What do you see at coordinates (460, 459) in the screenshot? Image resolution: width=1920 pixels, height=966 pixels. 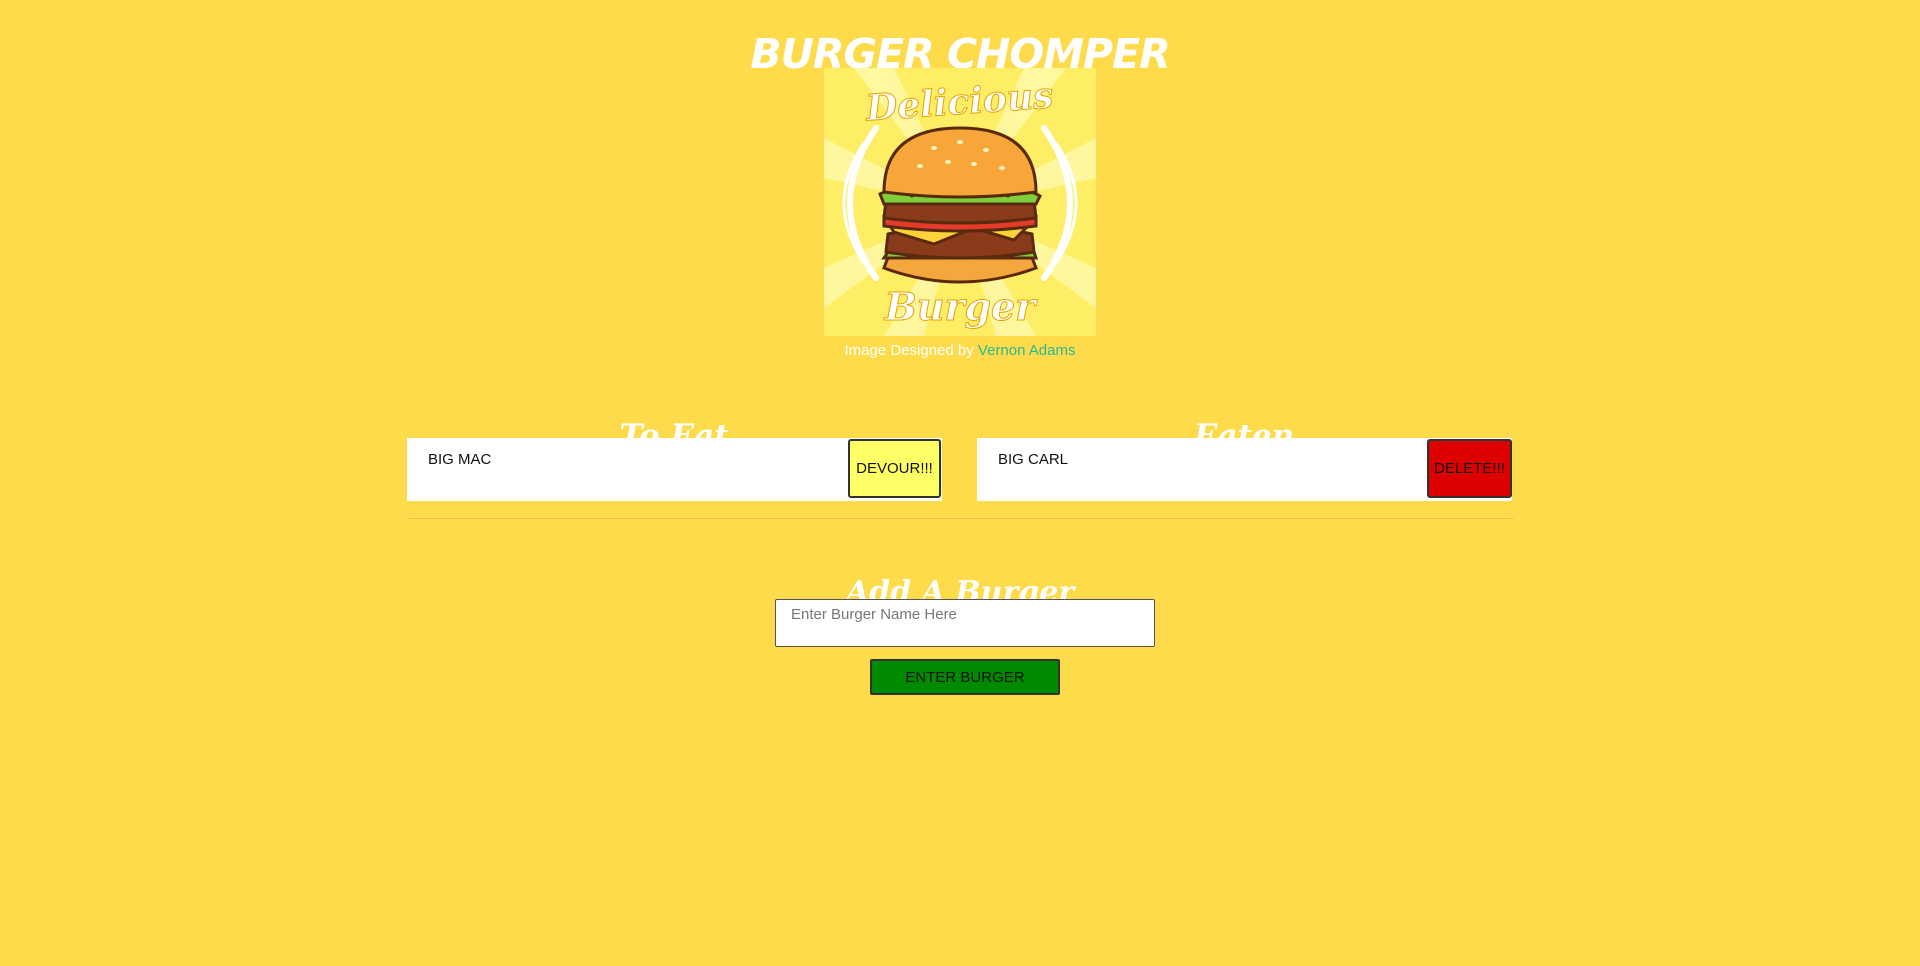 I see `burger-name: BIG MAC` at bounding box center [460, 459].